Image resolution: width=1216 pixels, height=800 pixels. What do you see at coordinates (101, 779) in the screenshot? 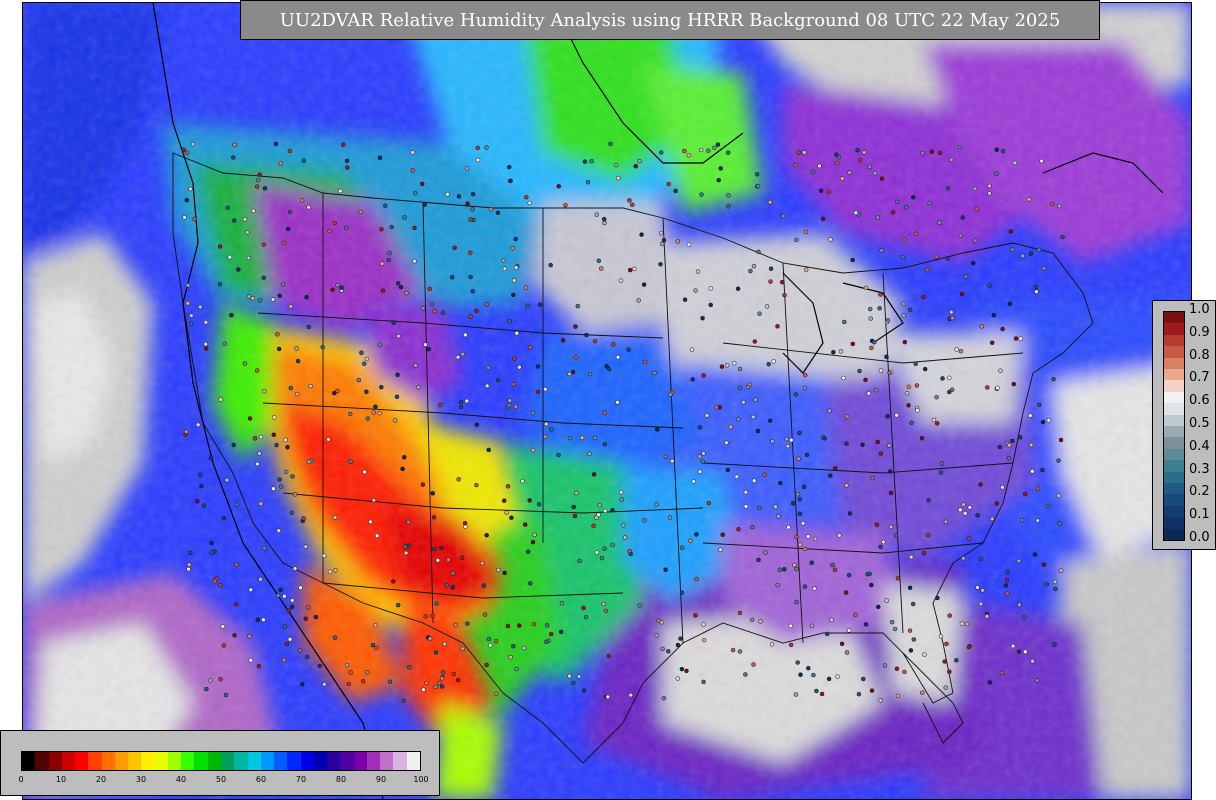
I see `relative-humidity-colorbar-tick: 20` at bounding box center [101, 779].